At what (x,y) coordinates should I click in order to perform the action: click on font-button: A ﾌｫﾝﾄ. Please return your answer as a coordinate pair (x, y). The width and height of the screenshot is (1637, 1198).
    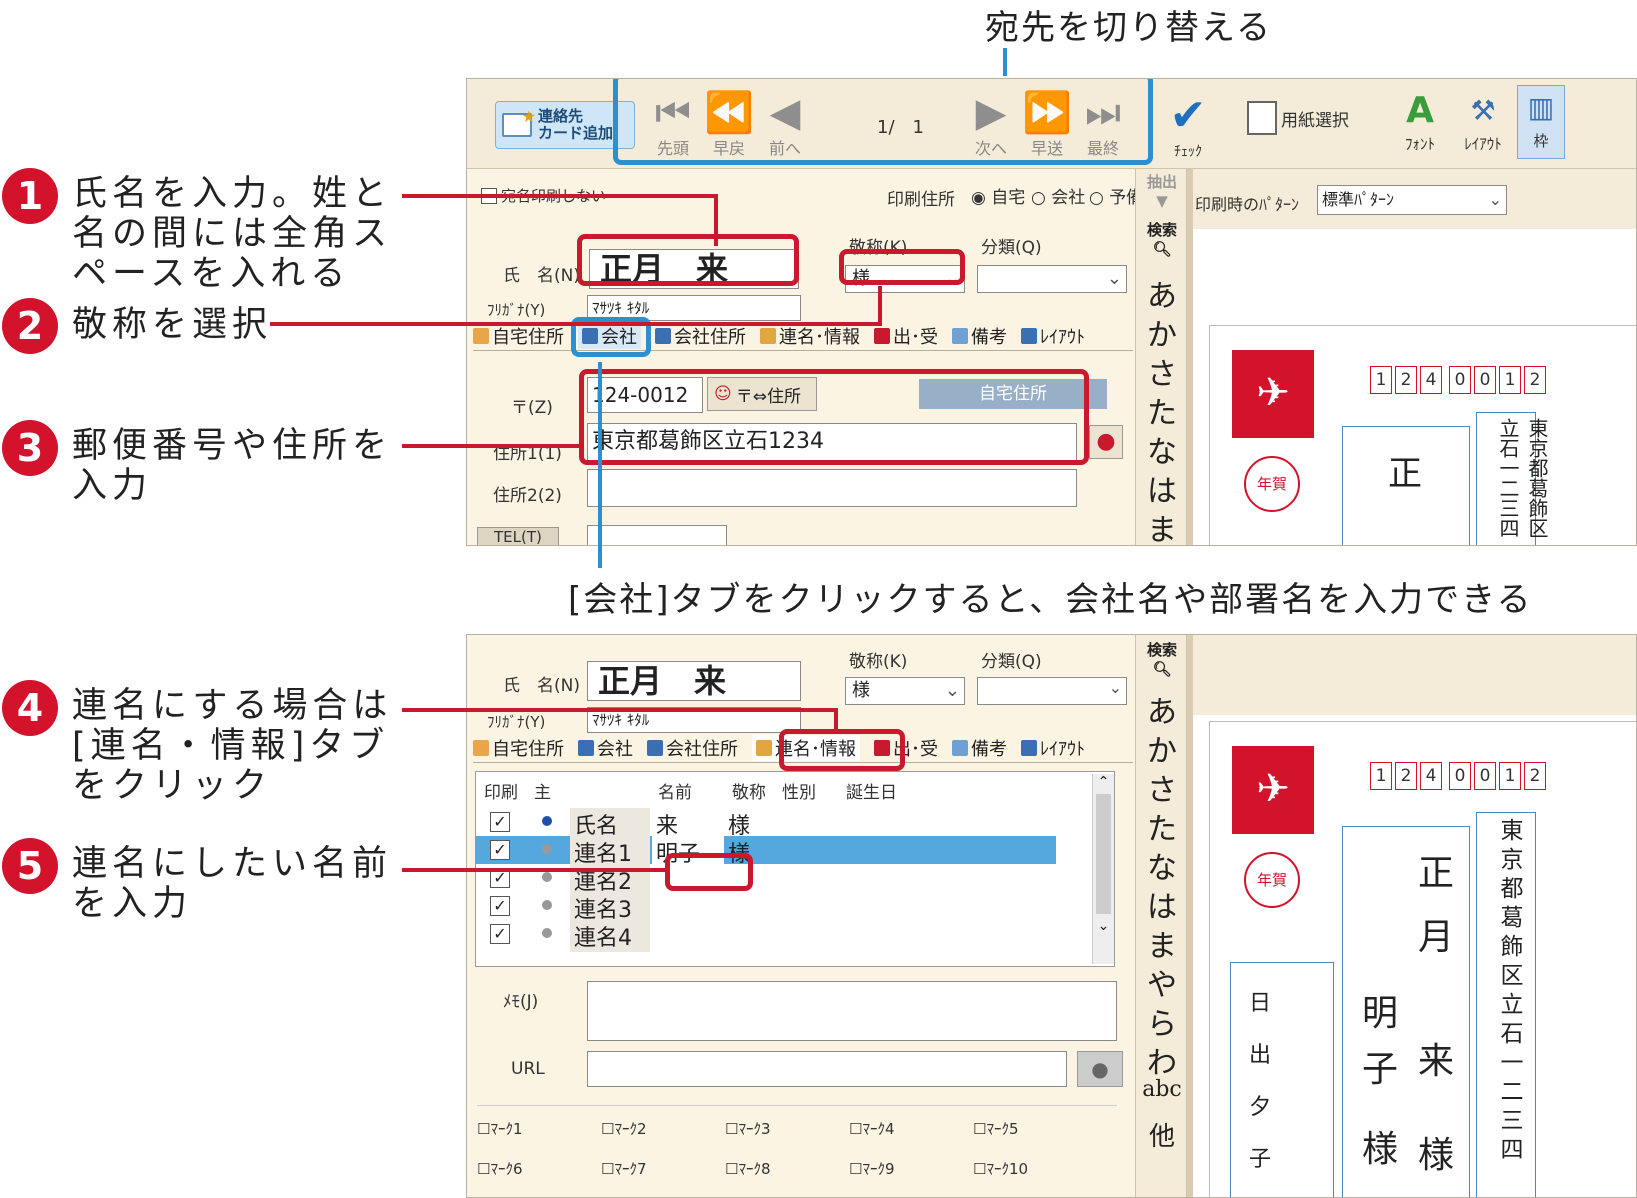
    Looking at the image, I should click on (1420, 121).